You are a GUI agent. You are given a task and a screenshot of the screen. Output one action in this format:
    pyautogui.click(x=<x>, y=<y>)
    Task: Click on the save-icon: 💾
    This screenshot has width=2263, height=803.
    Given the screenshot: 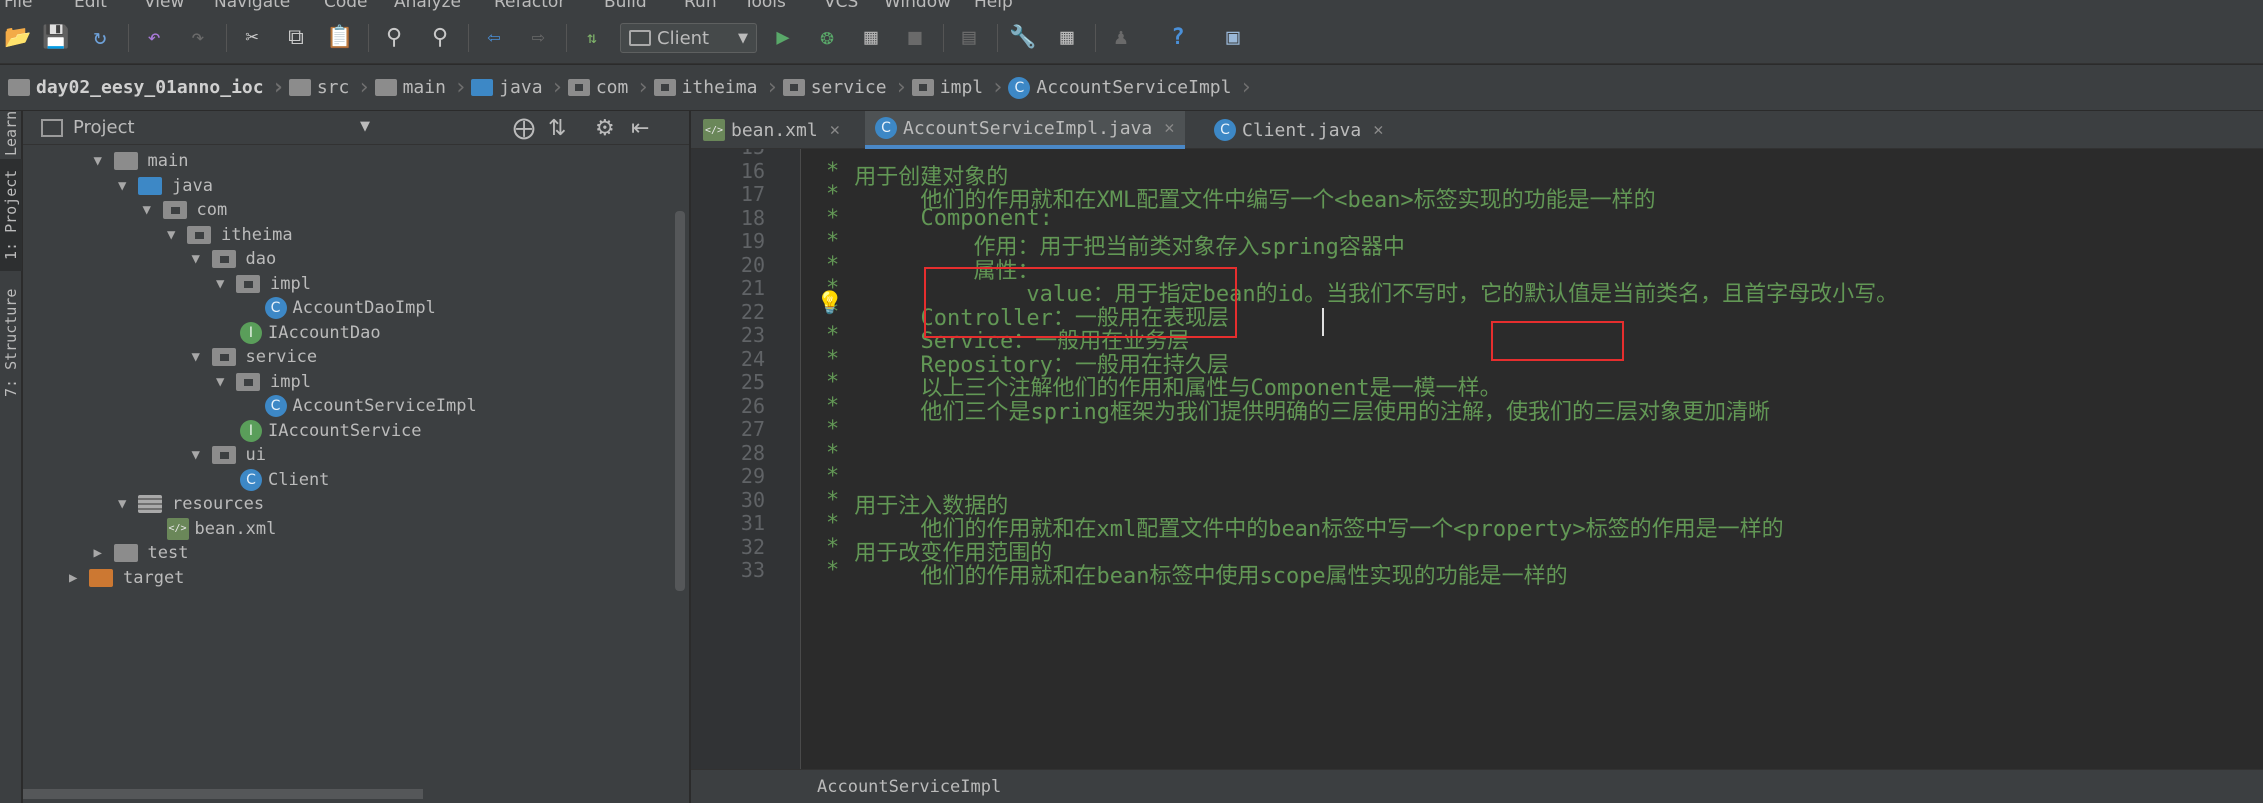 What is the action you would take?
    pyautogui.click(x=56, y=38)
    